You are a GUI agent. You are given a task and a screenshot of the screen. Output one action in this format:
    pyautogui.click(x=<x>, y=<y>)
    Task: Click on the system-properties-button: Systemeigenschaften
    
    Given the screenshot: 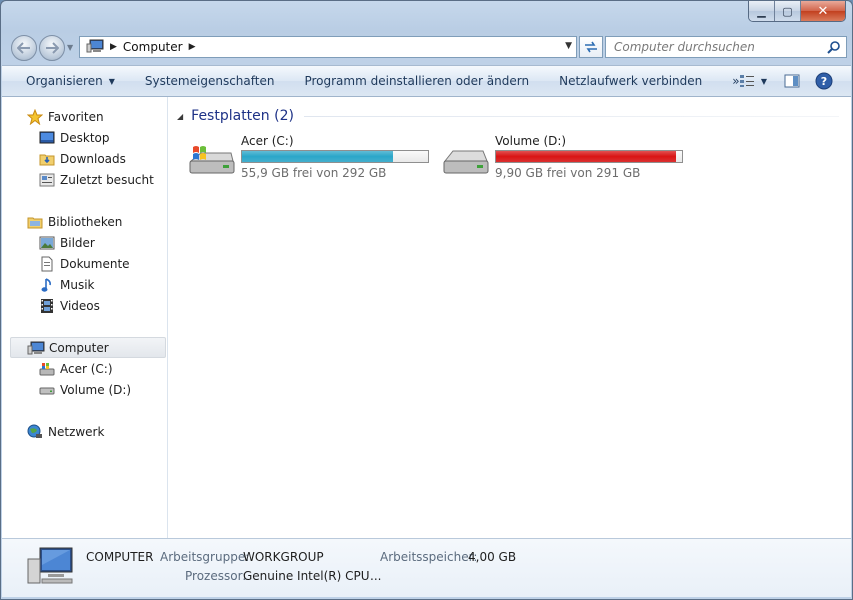 What is the action you would take?
    pyautogui.click(x=210, y=81)
    